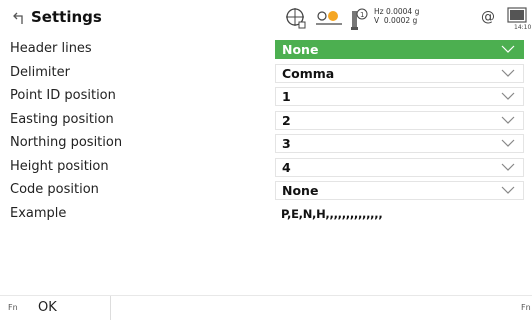 Image resolution: width=532 pixels, height=321 pixels. Describe the element at coordinates (266, 50) in the screenshot. I see `row-header-lines: Header lines None` at that location.